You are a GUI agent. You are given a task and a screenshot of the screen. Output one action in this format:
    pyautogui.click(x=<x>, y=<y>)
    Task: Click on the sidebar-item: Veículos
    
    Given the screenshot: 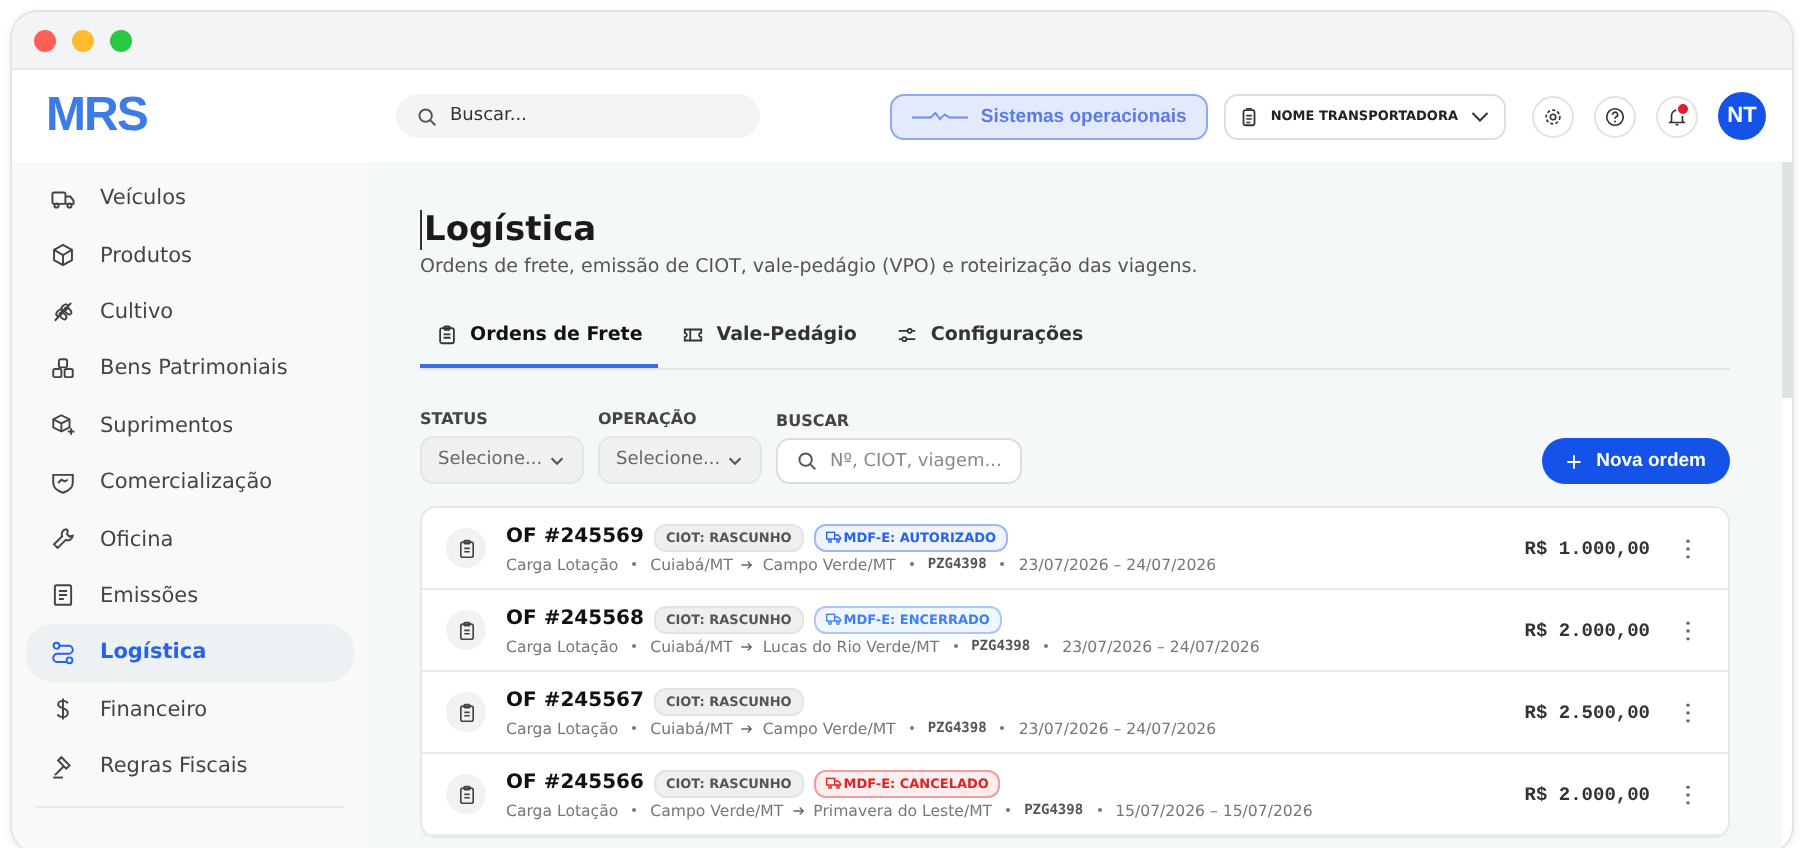 What is the action you would take?
    pyautogui.click(x=190, y=198)
    